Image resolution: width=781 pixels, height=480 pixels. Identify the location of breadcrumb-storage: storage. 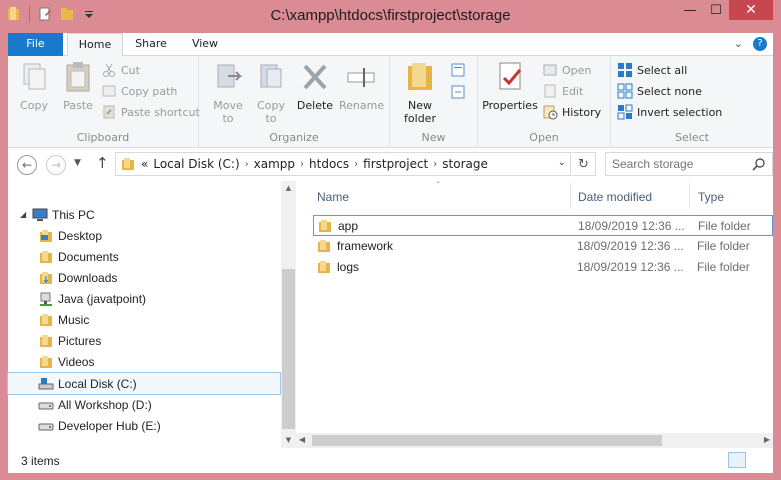
(465, 164).